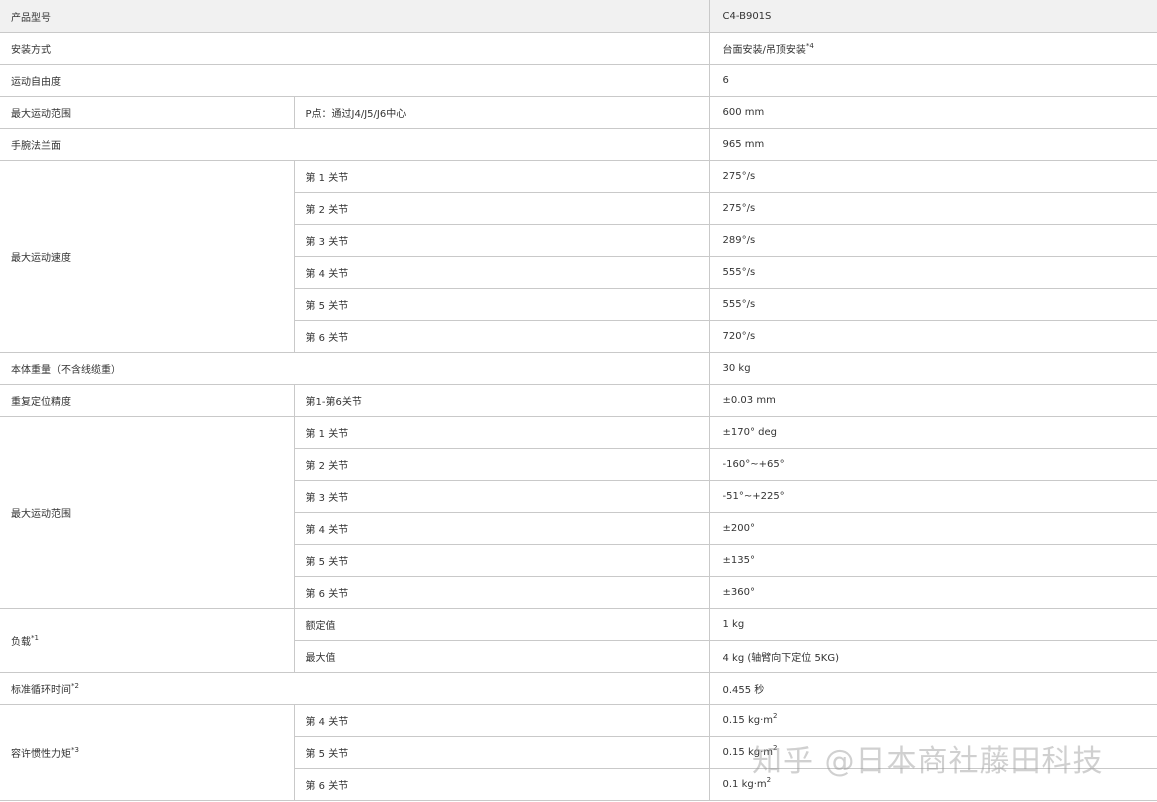 The width and height of the screenshot is (1157, 802). I want to click on cycle-time-label-cell: 标准循环时间*2, so click(355, 688).